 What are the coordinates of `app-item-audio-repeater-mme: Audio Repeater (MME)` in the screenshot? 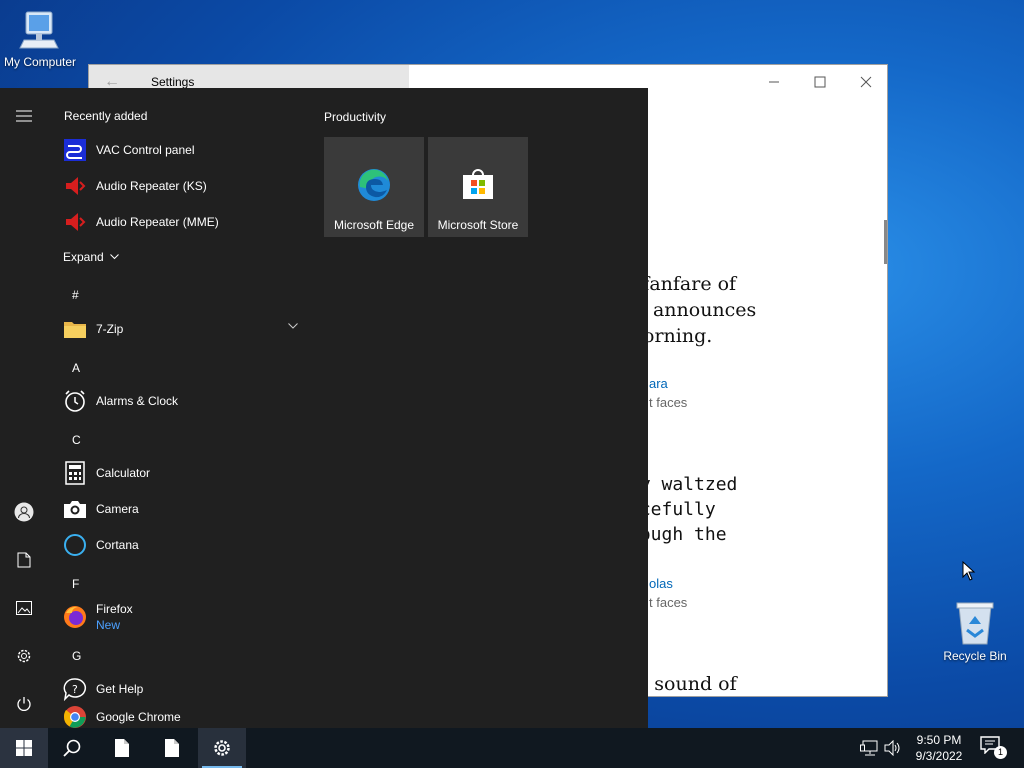 It's located at (178, 222).